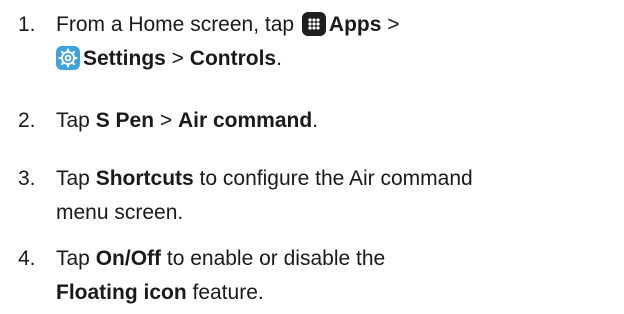 The width and height of the screenshot is (624, 314). I want to click on step-line: From a Home screen, tap Apps >, so click(228, 24).